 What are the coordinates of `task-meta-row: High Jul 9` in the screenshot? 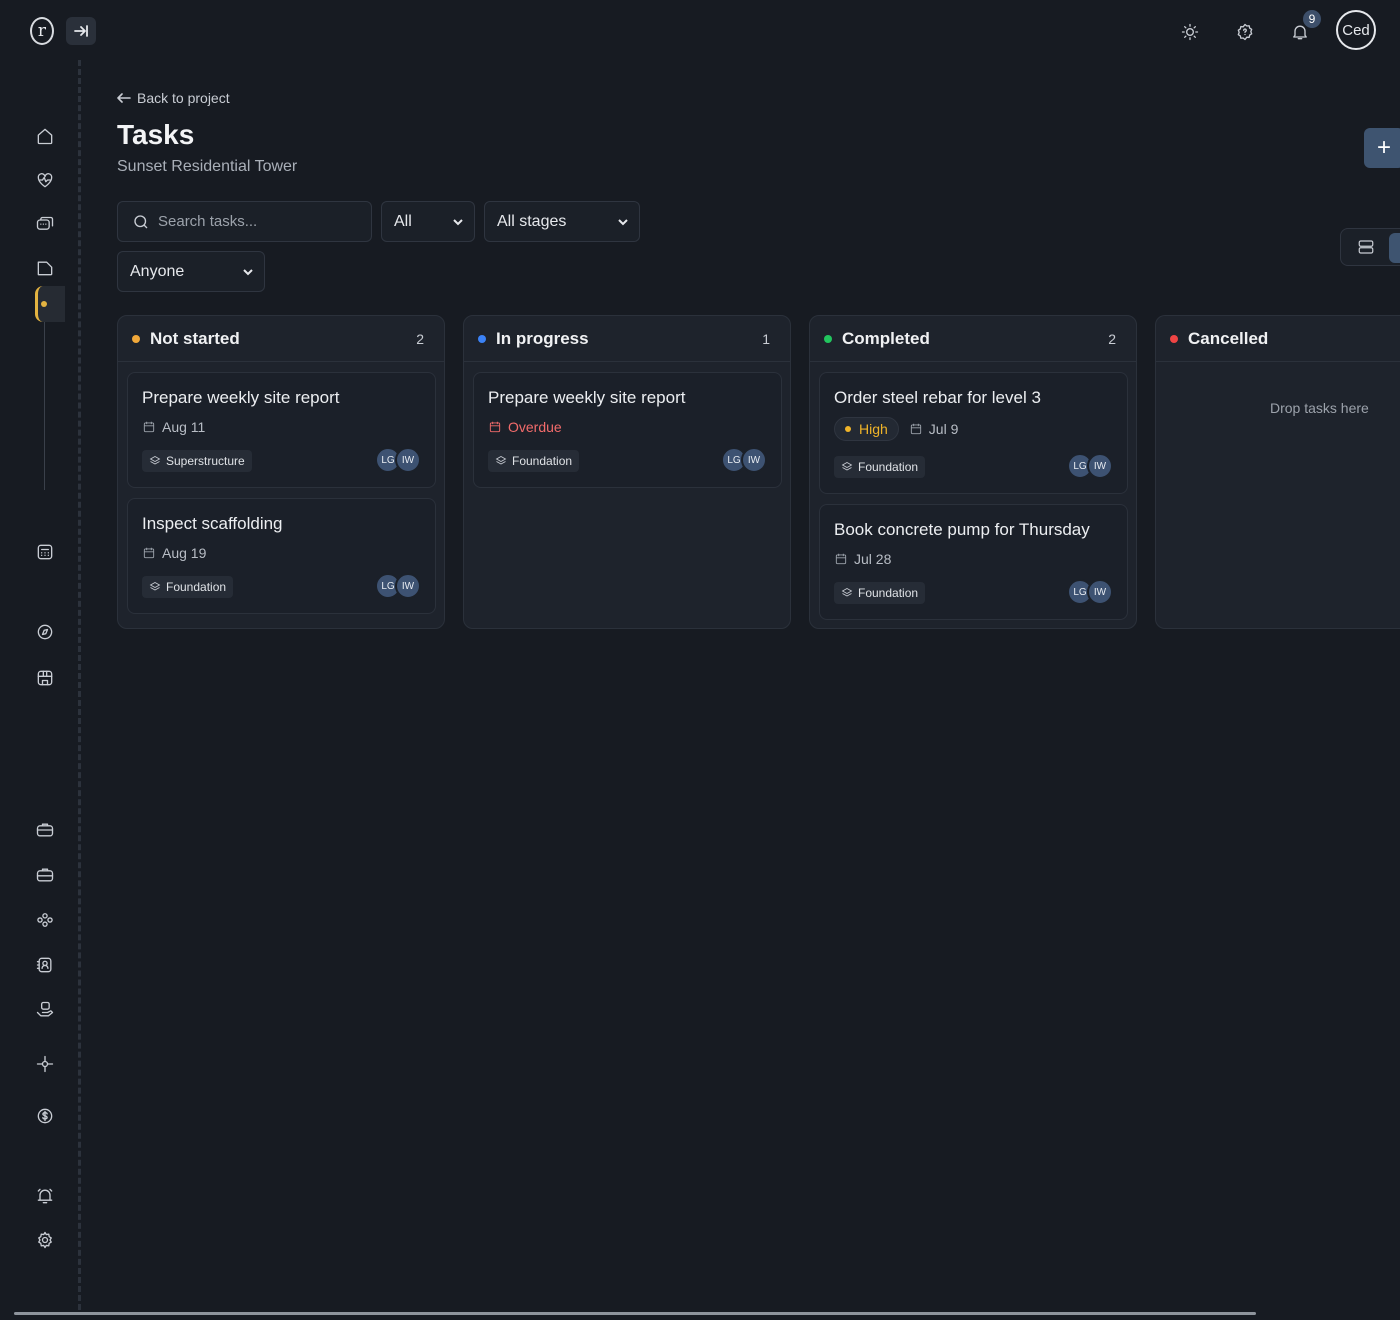 It's located at (896, 429).